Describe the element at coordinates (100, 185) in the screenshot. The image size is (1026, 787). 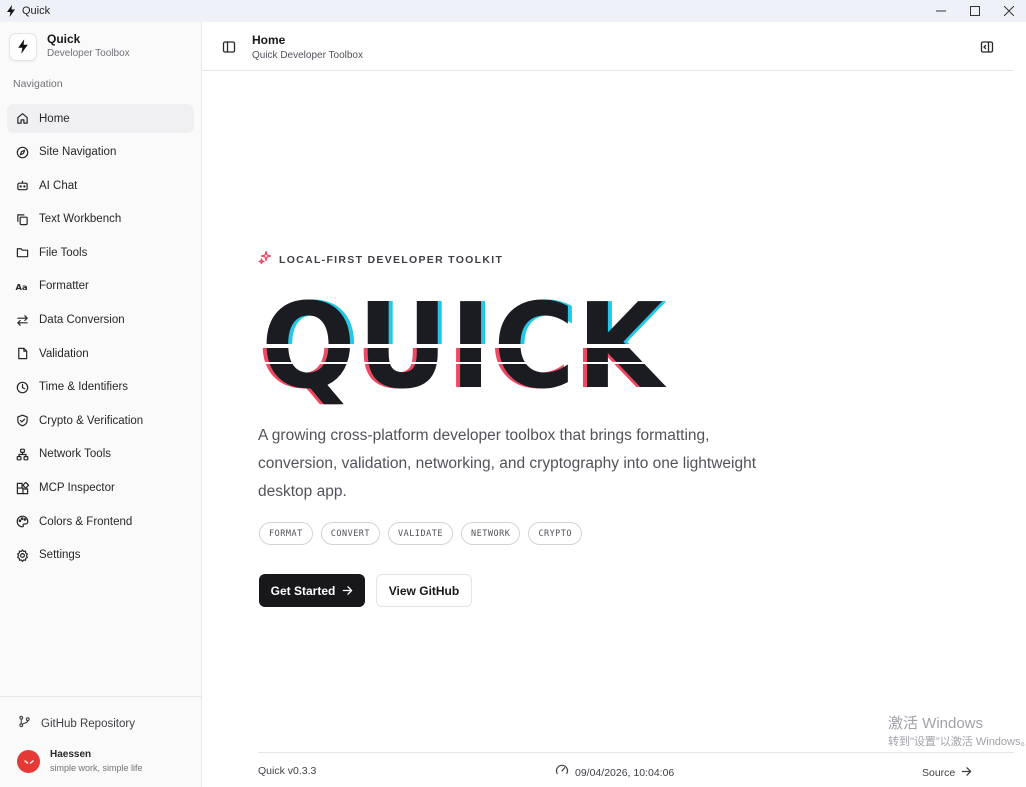
I see `sidebar-item-ai-chat: AI Chat` at that location.